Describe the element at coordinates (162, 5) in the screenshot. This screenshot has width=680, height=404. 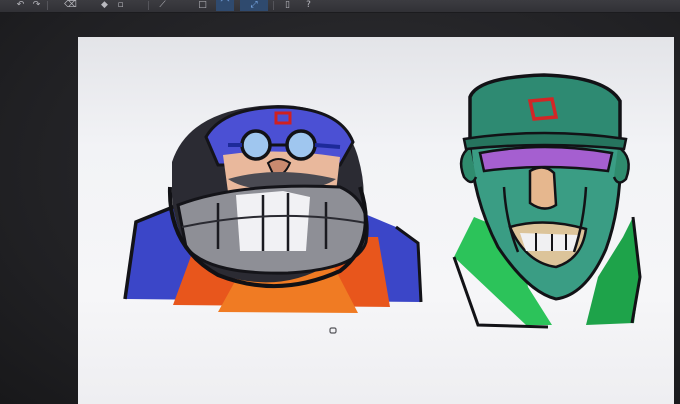
I see `select-icon: ⟋` at that location.